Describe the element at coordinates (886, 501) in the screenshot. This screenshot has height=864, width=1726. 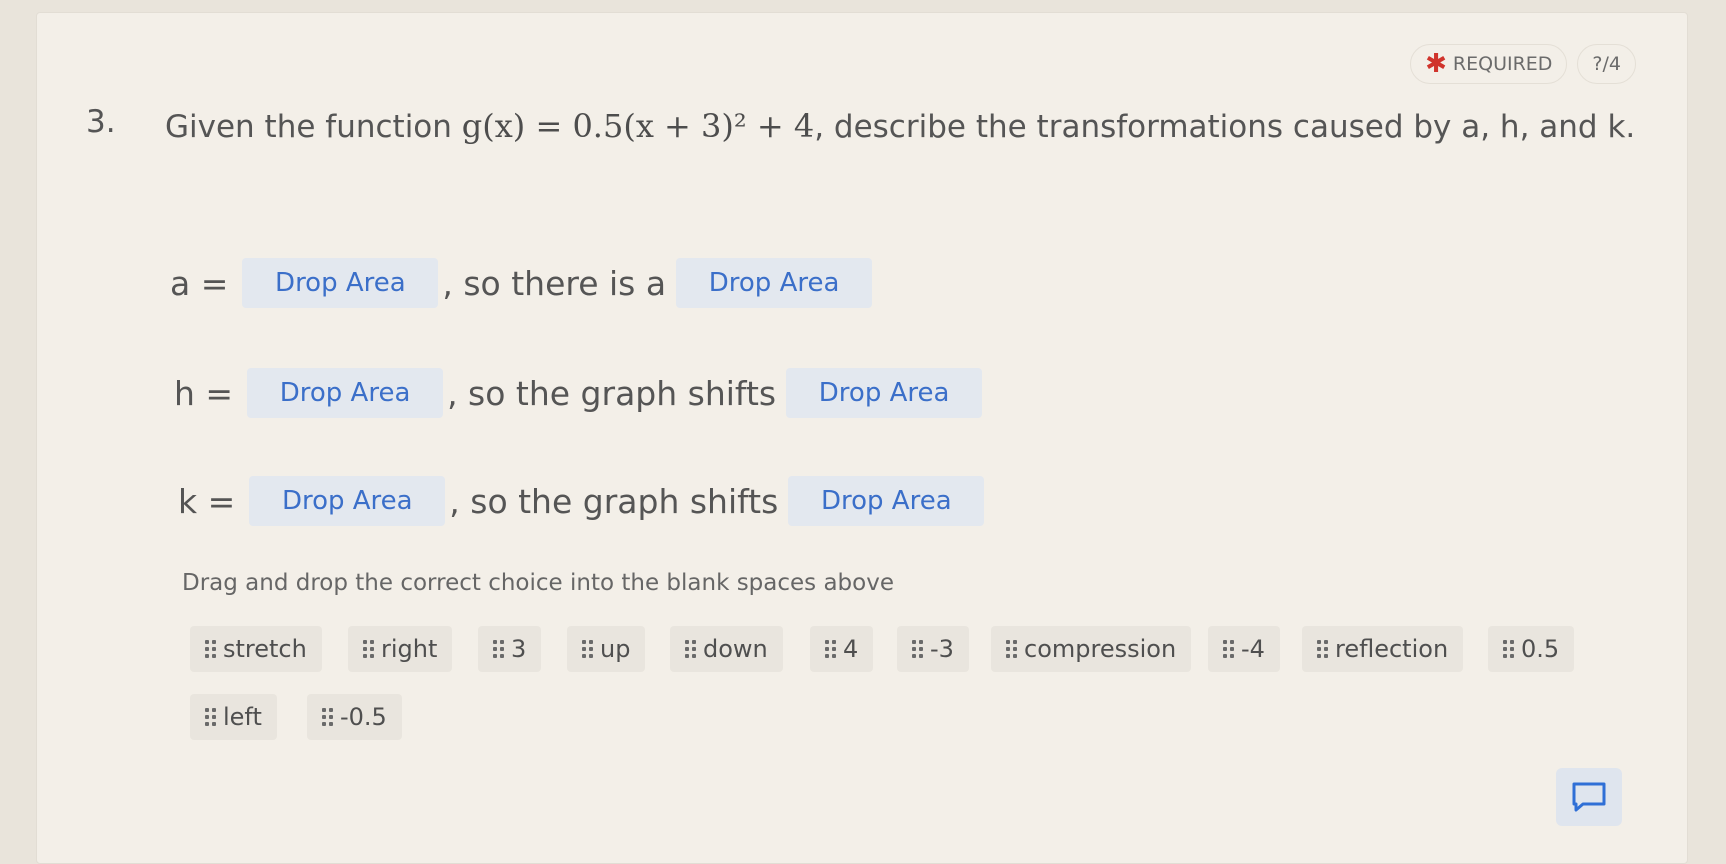
I see `drop-area-k-direction: Drop Area` at that location.